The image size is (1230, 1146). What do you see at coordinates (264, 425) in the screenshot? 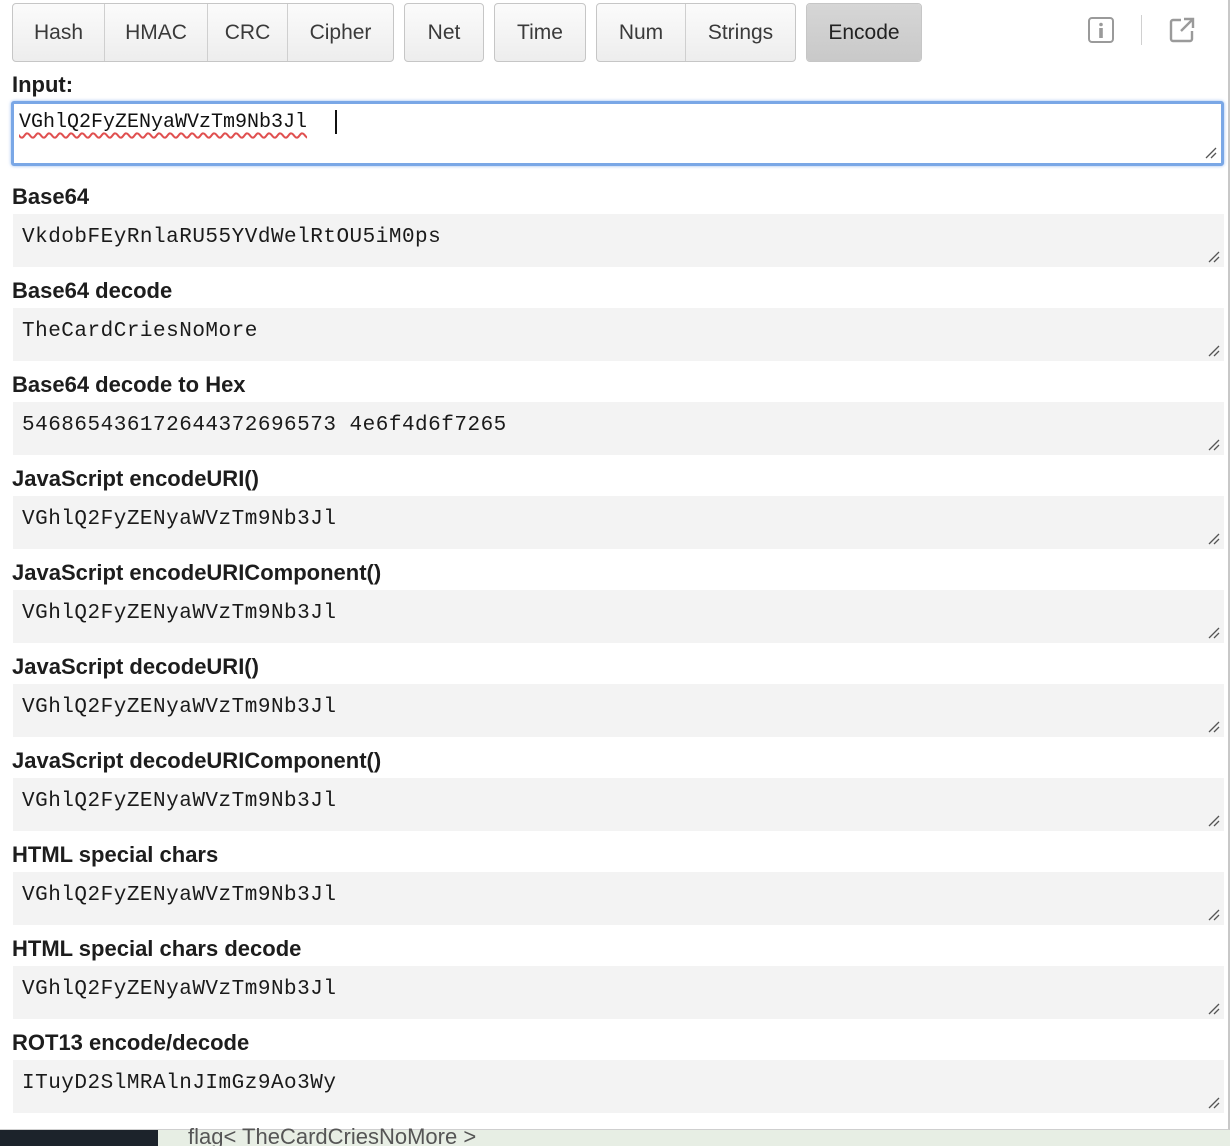
I see `output-value: 546865436172644372696573 4e6f4d6f7265` at bounding box center [264, 425].